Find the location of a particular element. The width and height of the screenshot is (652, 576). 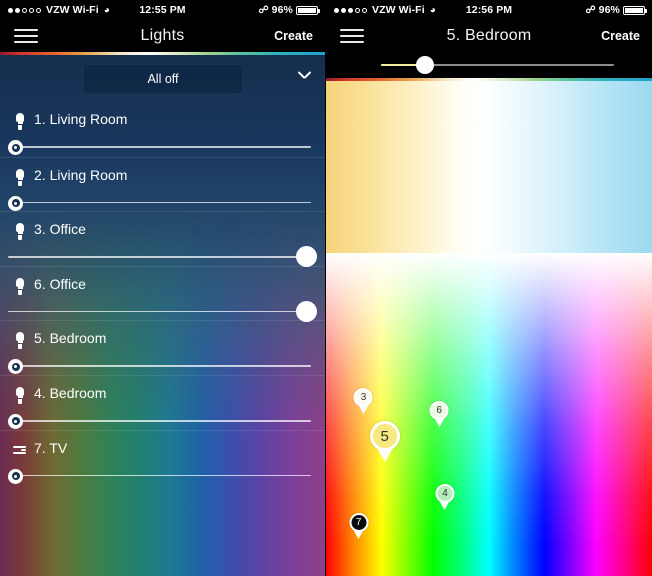

color-marker-6: 6 is located at coordinates (439, 414).